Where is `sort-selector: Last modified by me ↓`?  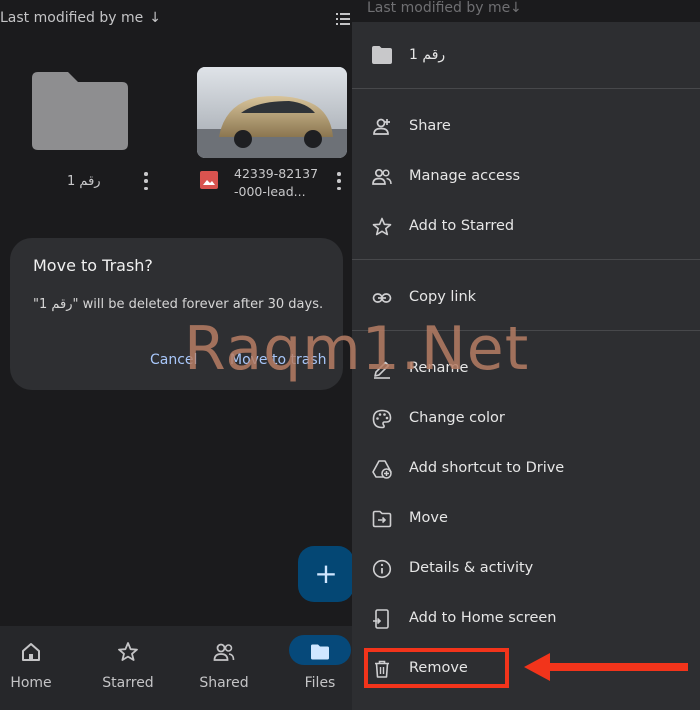
sort-selector: Last modified by me ↓ is located at coordinates (80, 18).